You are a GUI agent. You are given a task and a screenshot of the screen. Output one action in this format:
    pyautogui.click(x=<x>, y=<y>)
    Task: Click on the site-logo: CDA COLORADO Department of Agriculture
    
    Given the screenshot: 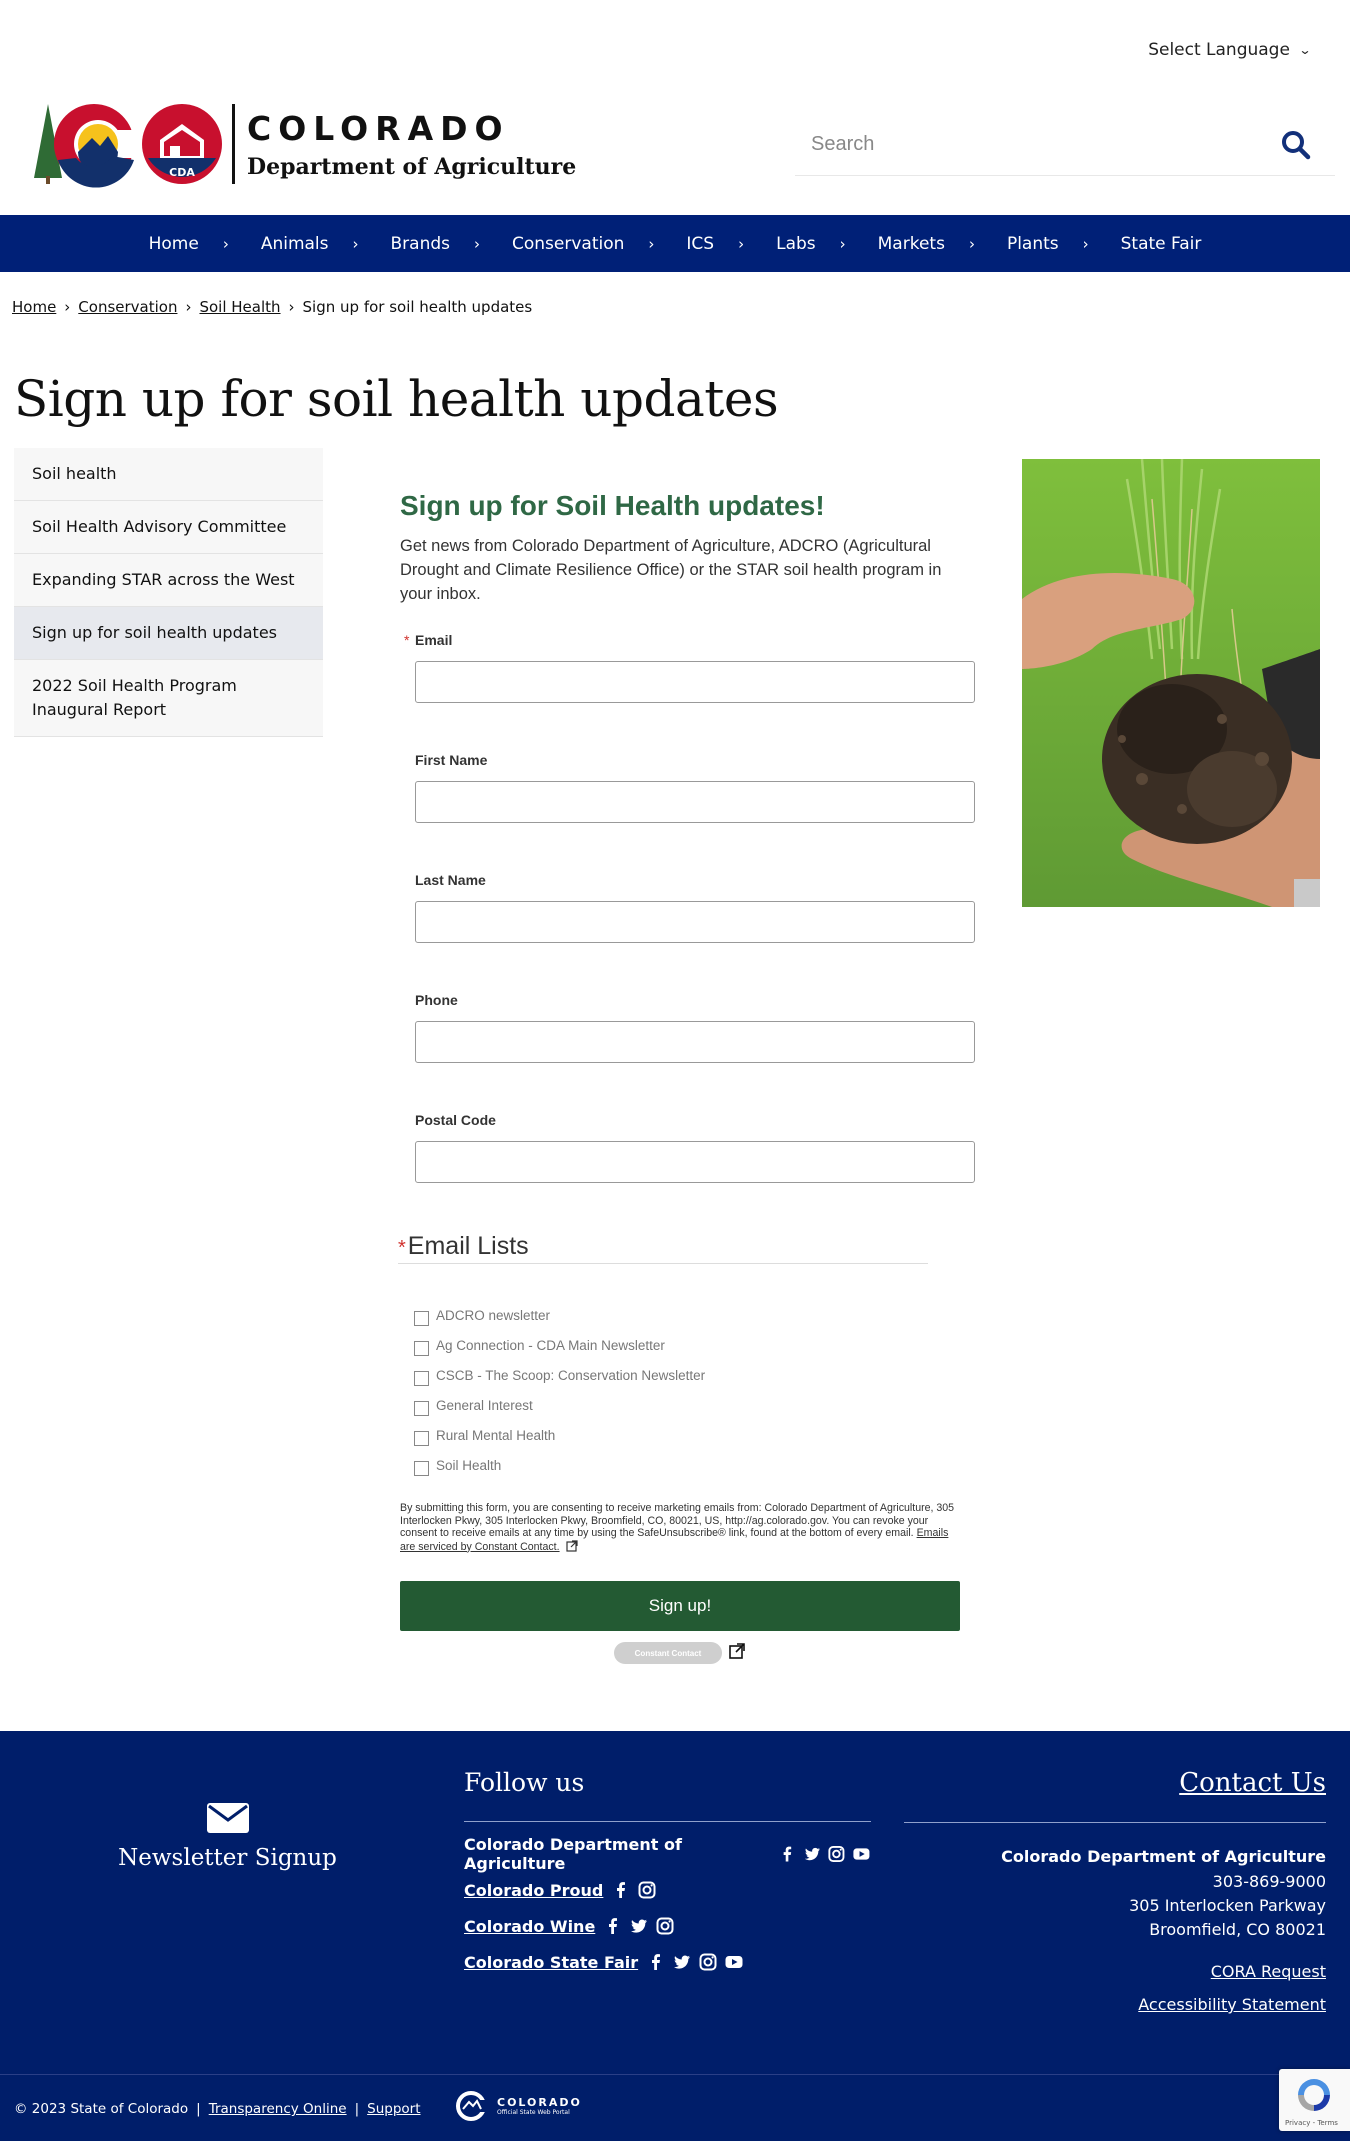 What is the action you would take?
    pyautogui.click(x=303, y=144)
    